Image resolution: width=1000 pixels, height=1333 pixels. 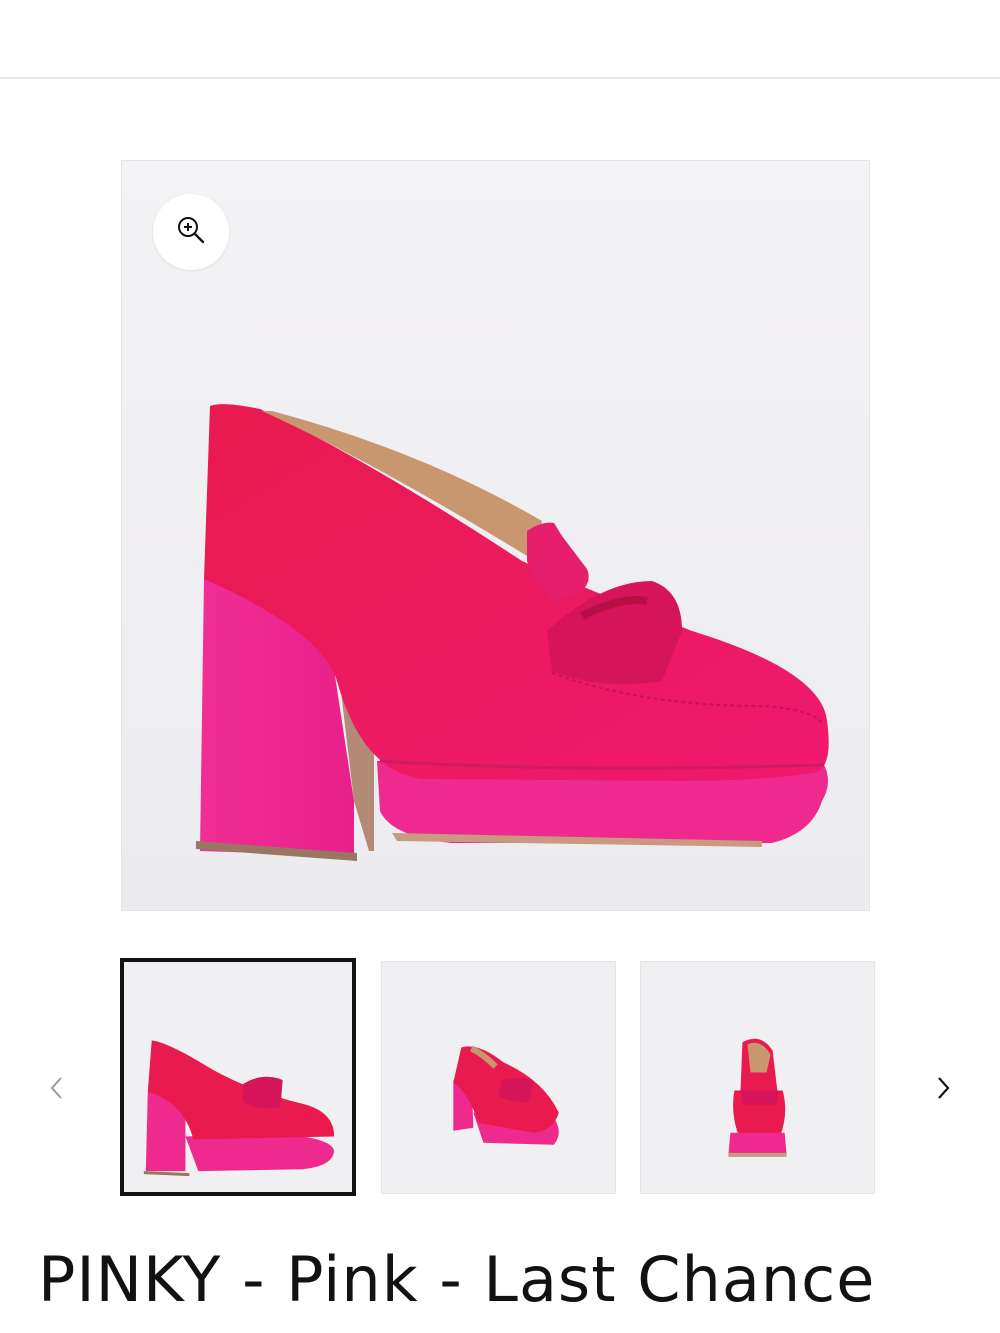 I want to click on chevron-right-icon, so click(x=944, y=1090).